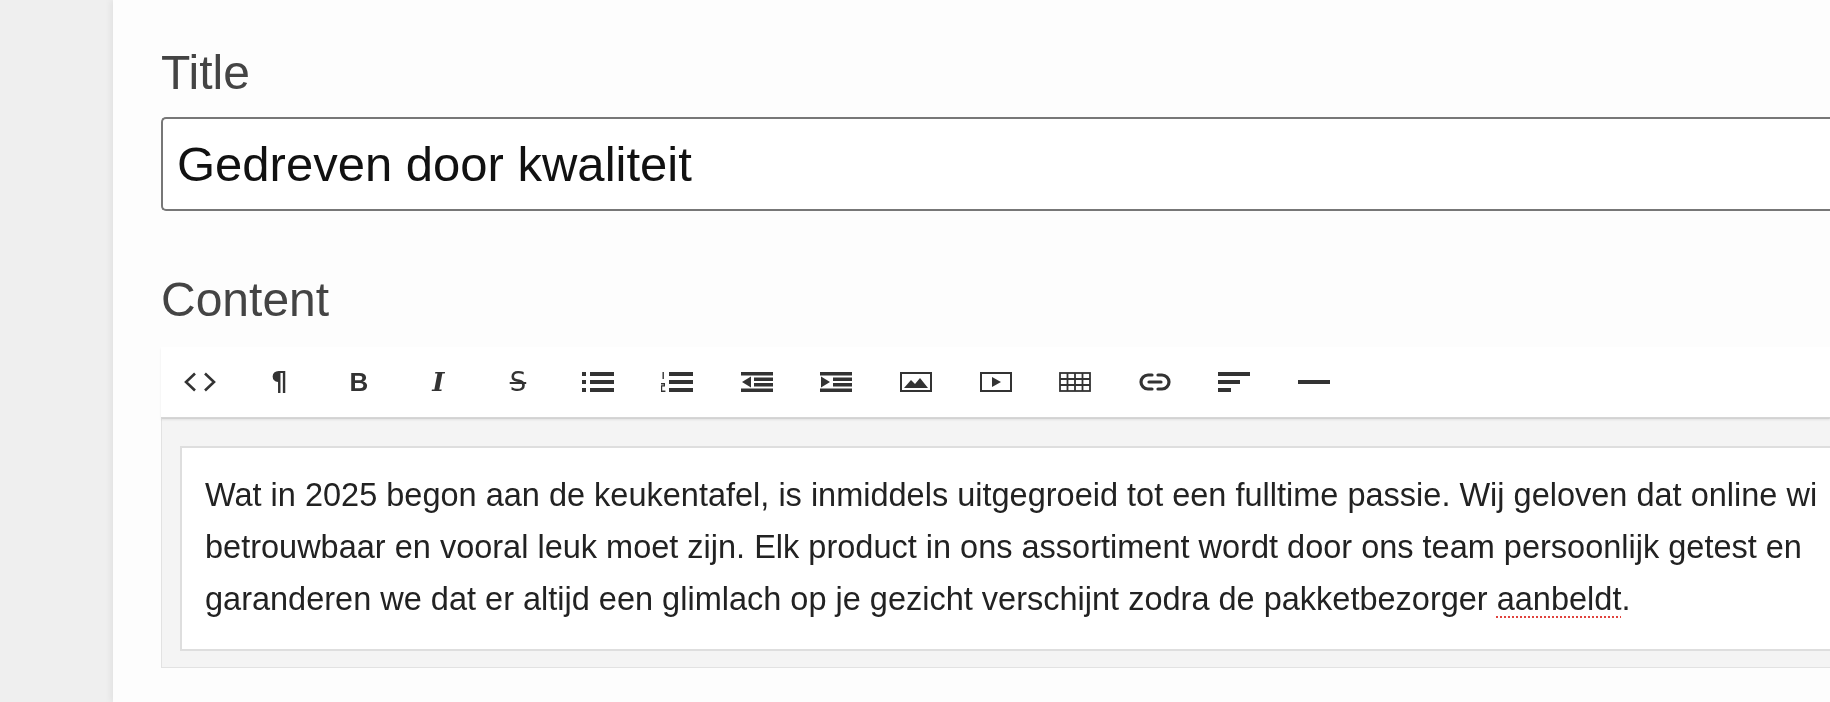 This screenshot has width=1830, height=702. What do you see at coordinates (756, 382) in the screenshot?
I see `outdent-icon` at bounding box center [756, 382].